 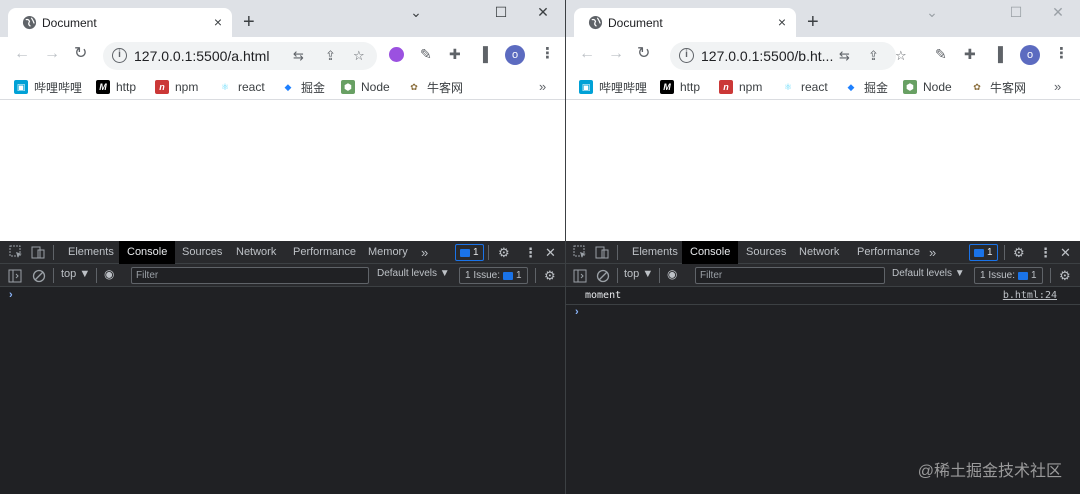 What do you see at coordinates (21, 87) in the screenshot?
I see `bilibili-icon: ▣` at bounding box center [21, 87].